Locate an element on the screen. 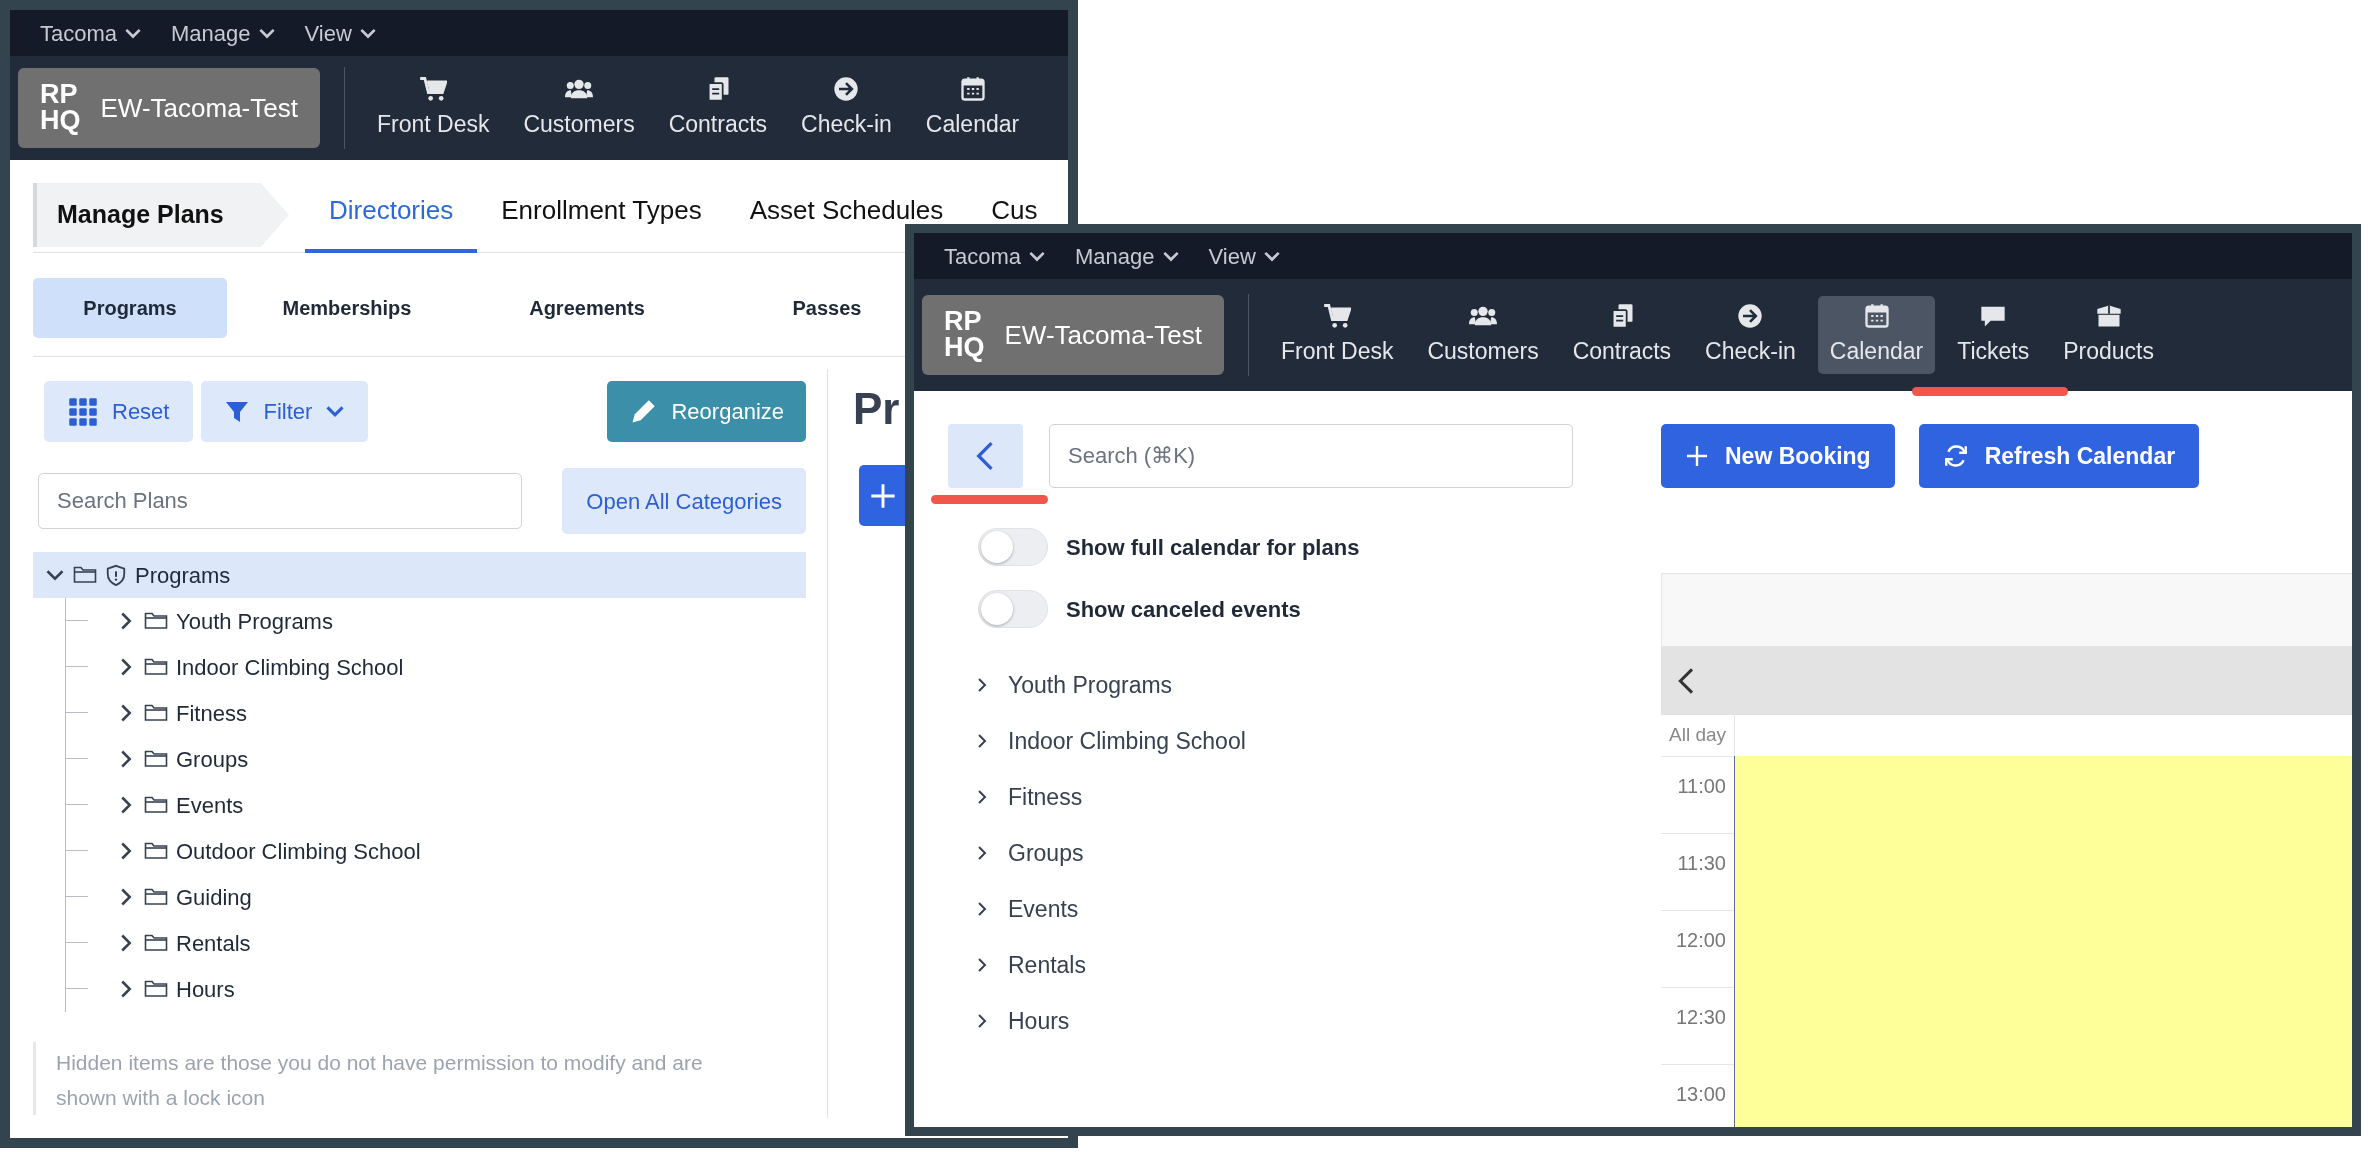 The width and height of the screenshot is (2374, 1152). time-label: 13:00 is located at coordinates (1700, 1094).